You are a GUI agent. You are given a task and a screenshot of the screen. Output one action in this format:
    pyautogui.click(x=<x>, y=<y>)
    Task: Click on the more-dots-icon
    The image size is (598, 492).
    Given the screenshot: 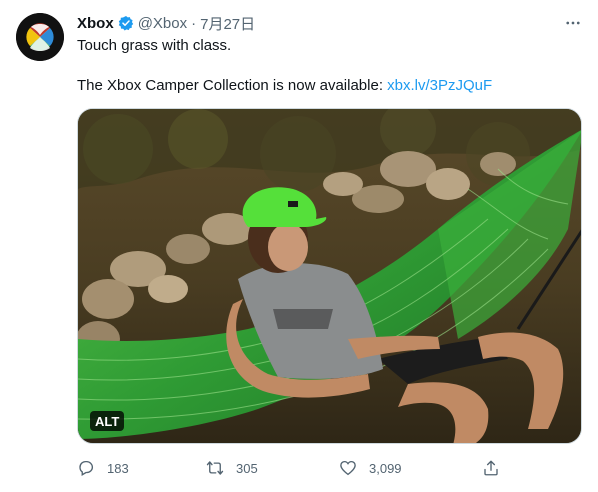 What is the action you would take?
    pyautogui.click(x=573, y=23)
    